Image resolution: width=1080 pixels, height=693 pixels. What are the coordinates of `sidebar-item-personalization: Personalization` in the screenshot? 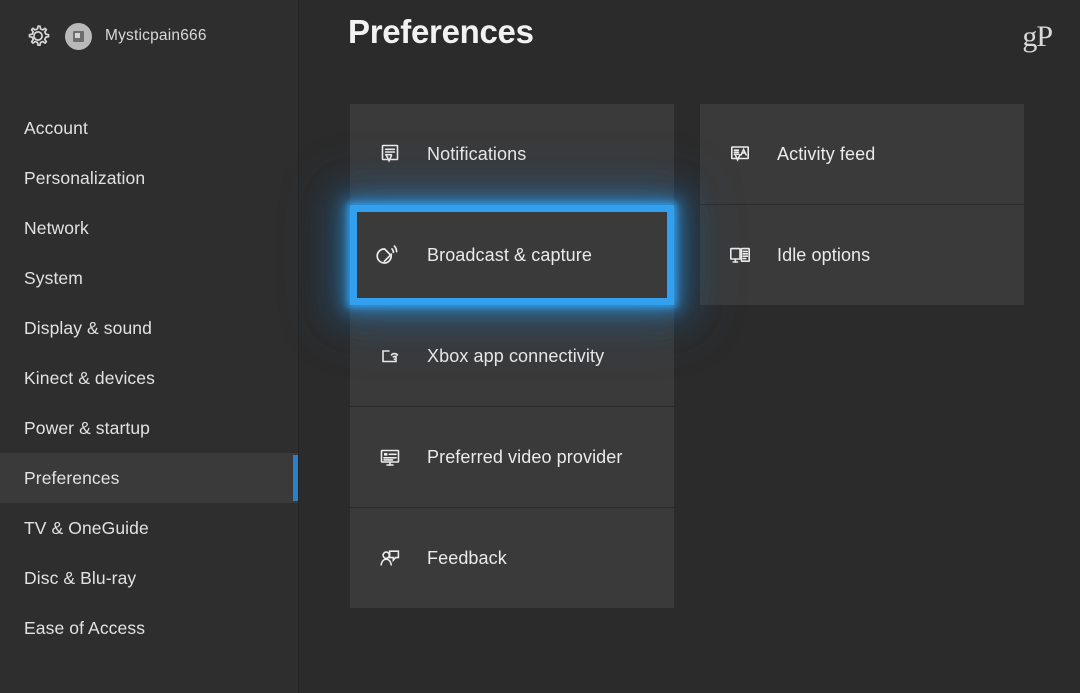 It's located at (149, 178).